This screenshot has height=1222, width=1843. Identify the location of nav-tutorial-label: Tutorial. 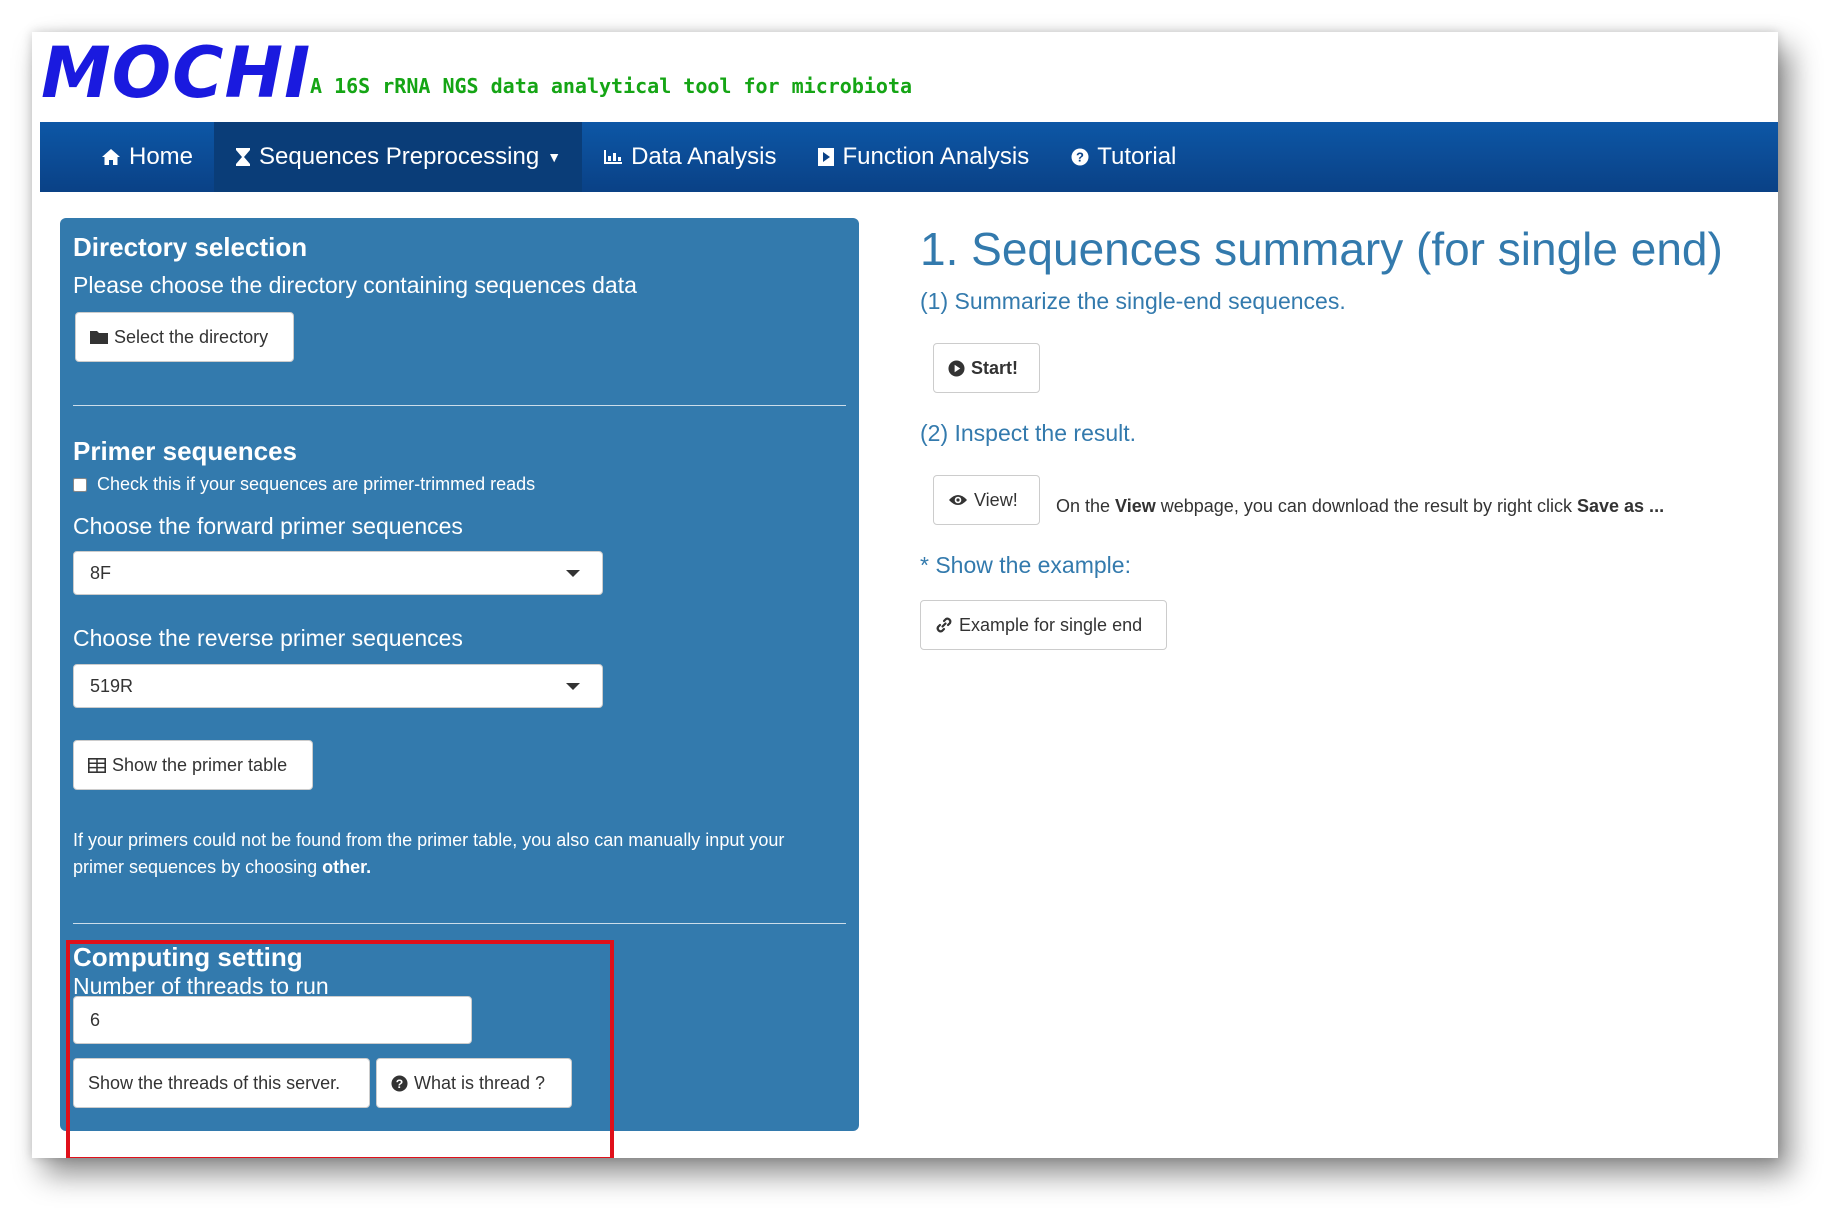
(1137, 156).